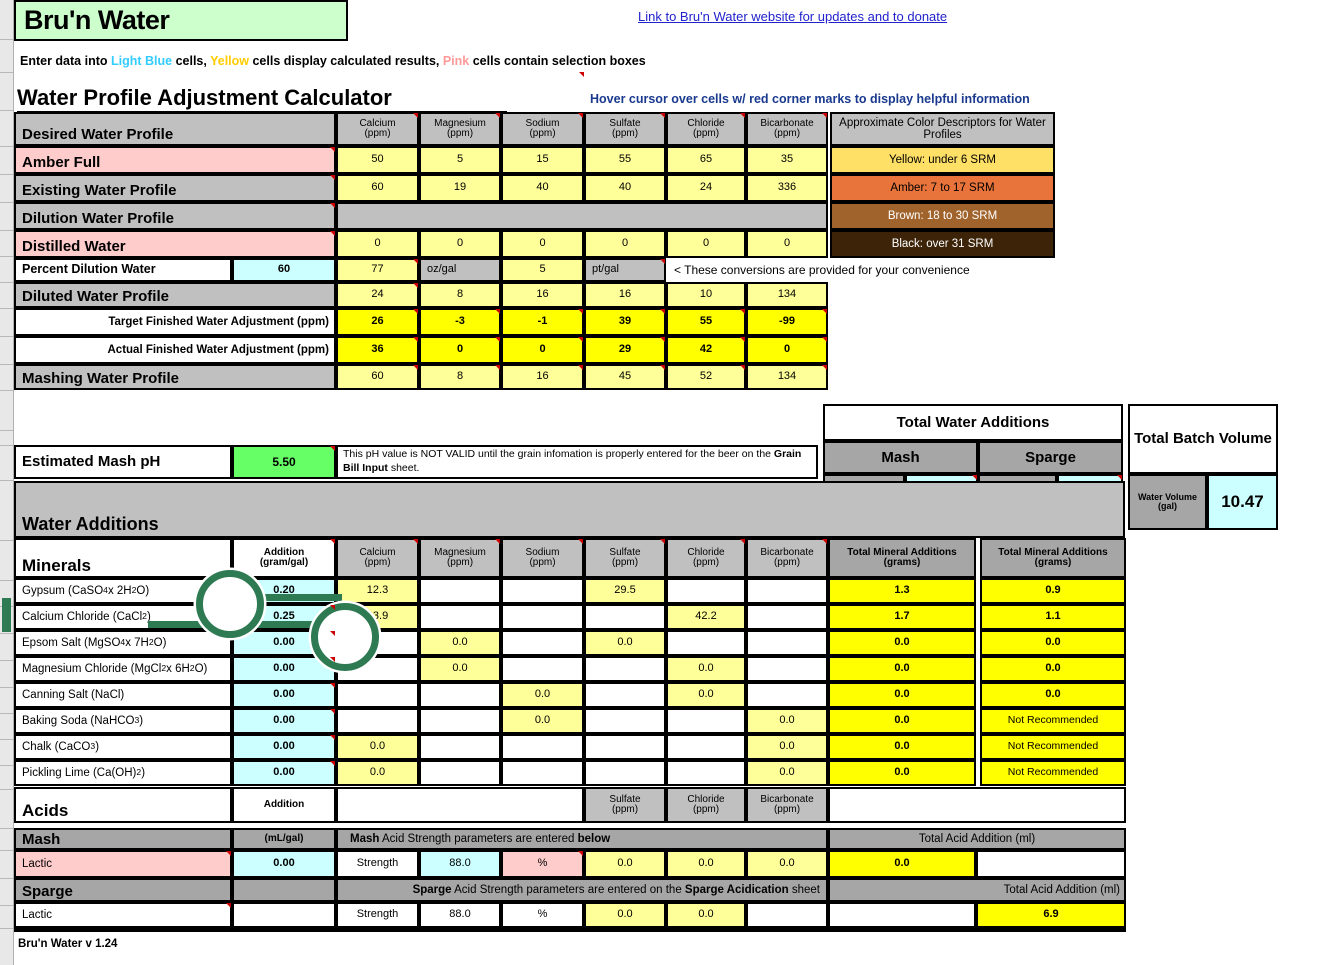 This screenshot has width=1325, height=965. I want to click on desired-bicarbonate: 35, so click(787, 160).